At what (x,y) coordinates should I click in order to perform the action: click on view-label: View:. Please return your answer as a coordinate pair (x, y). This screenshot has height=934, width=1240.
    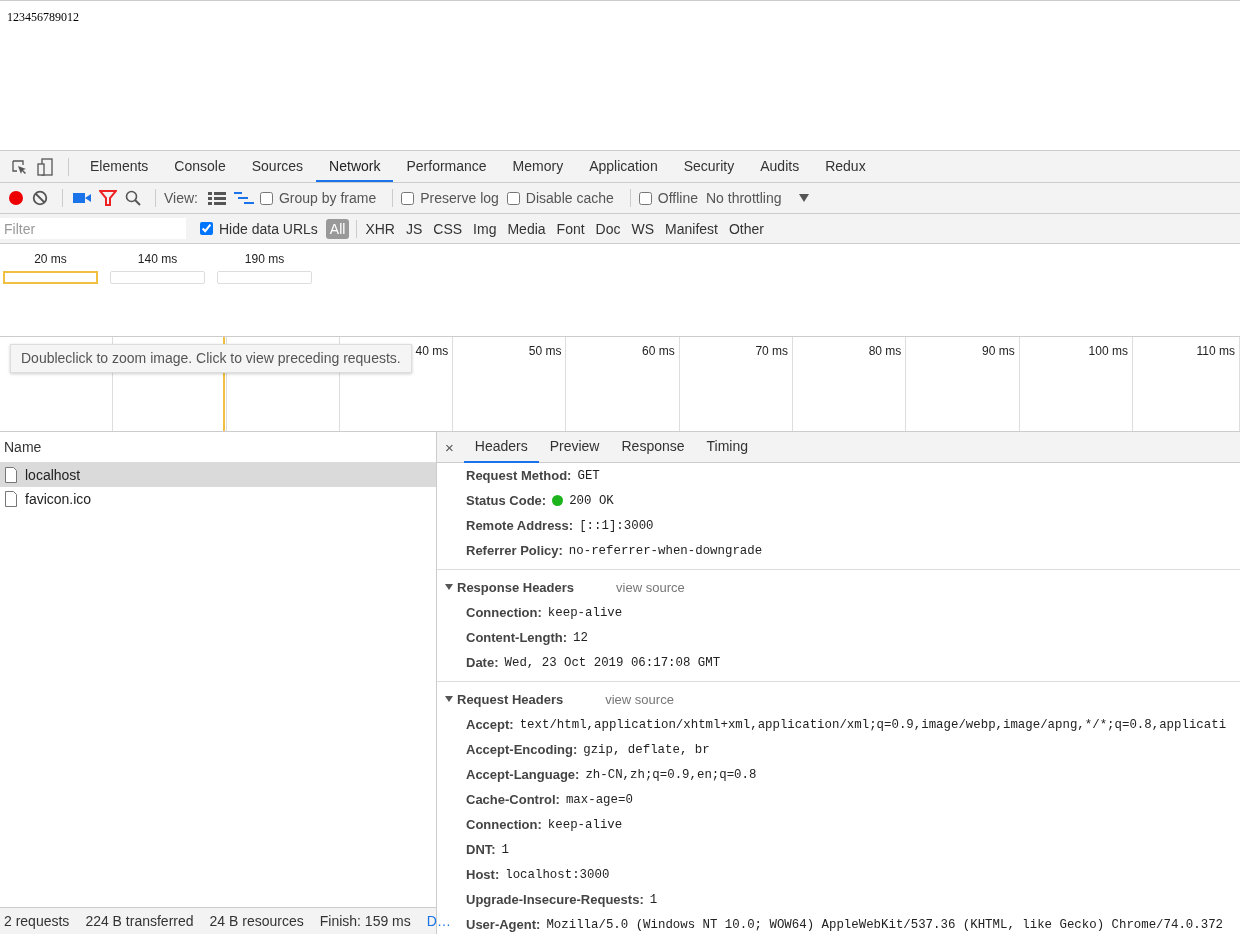
    Looking at the image, I should click on (181, 198).